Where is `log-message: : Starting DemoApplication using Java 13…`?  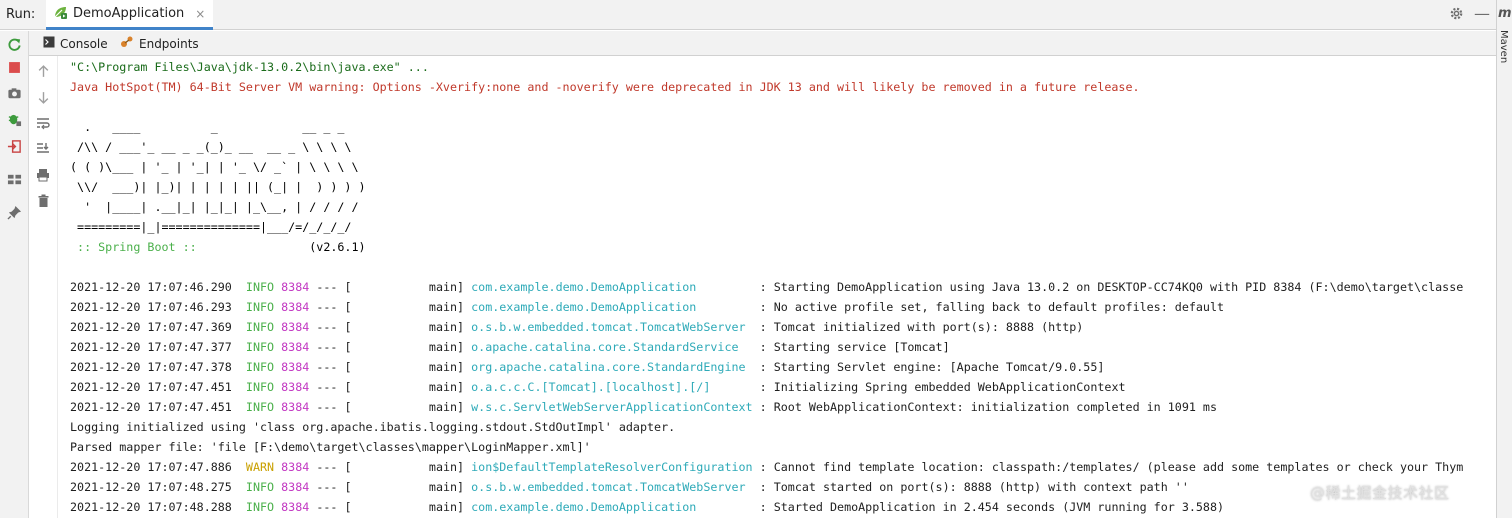
log-message: : Starting DemoApplication using Java 13… is located at coordinates (1108, 287).